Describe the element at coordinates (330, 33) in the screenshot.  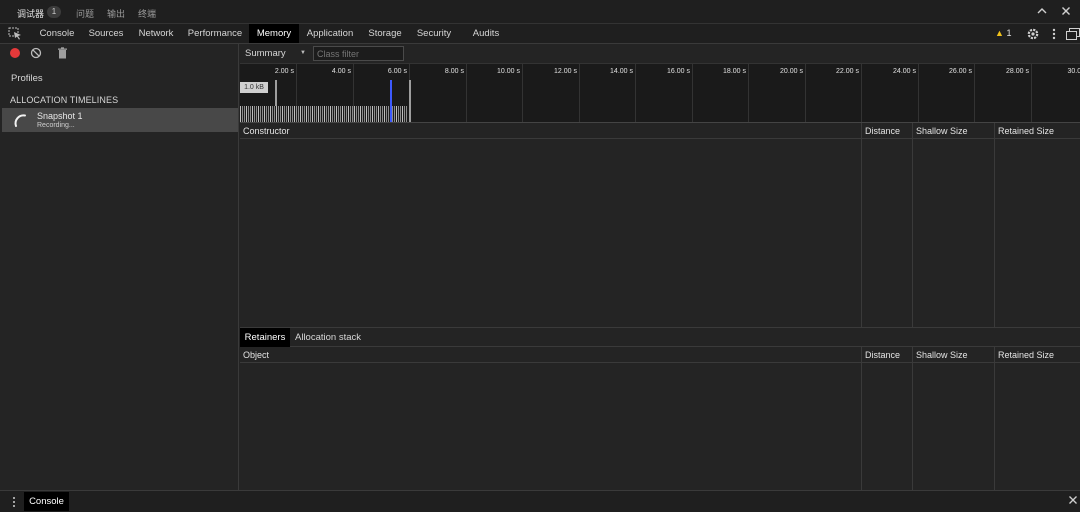
I see `tab-application: Application` at that location.